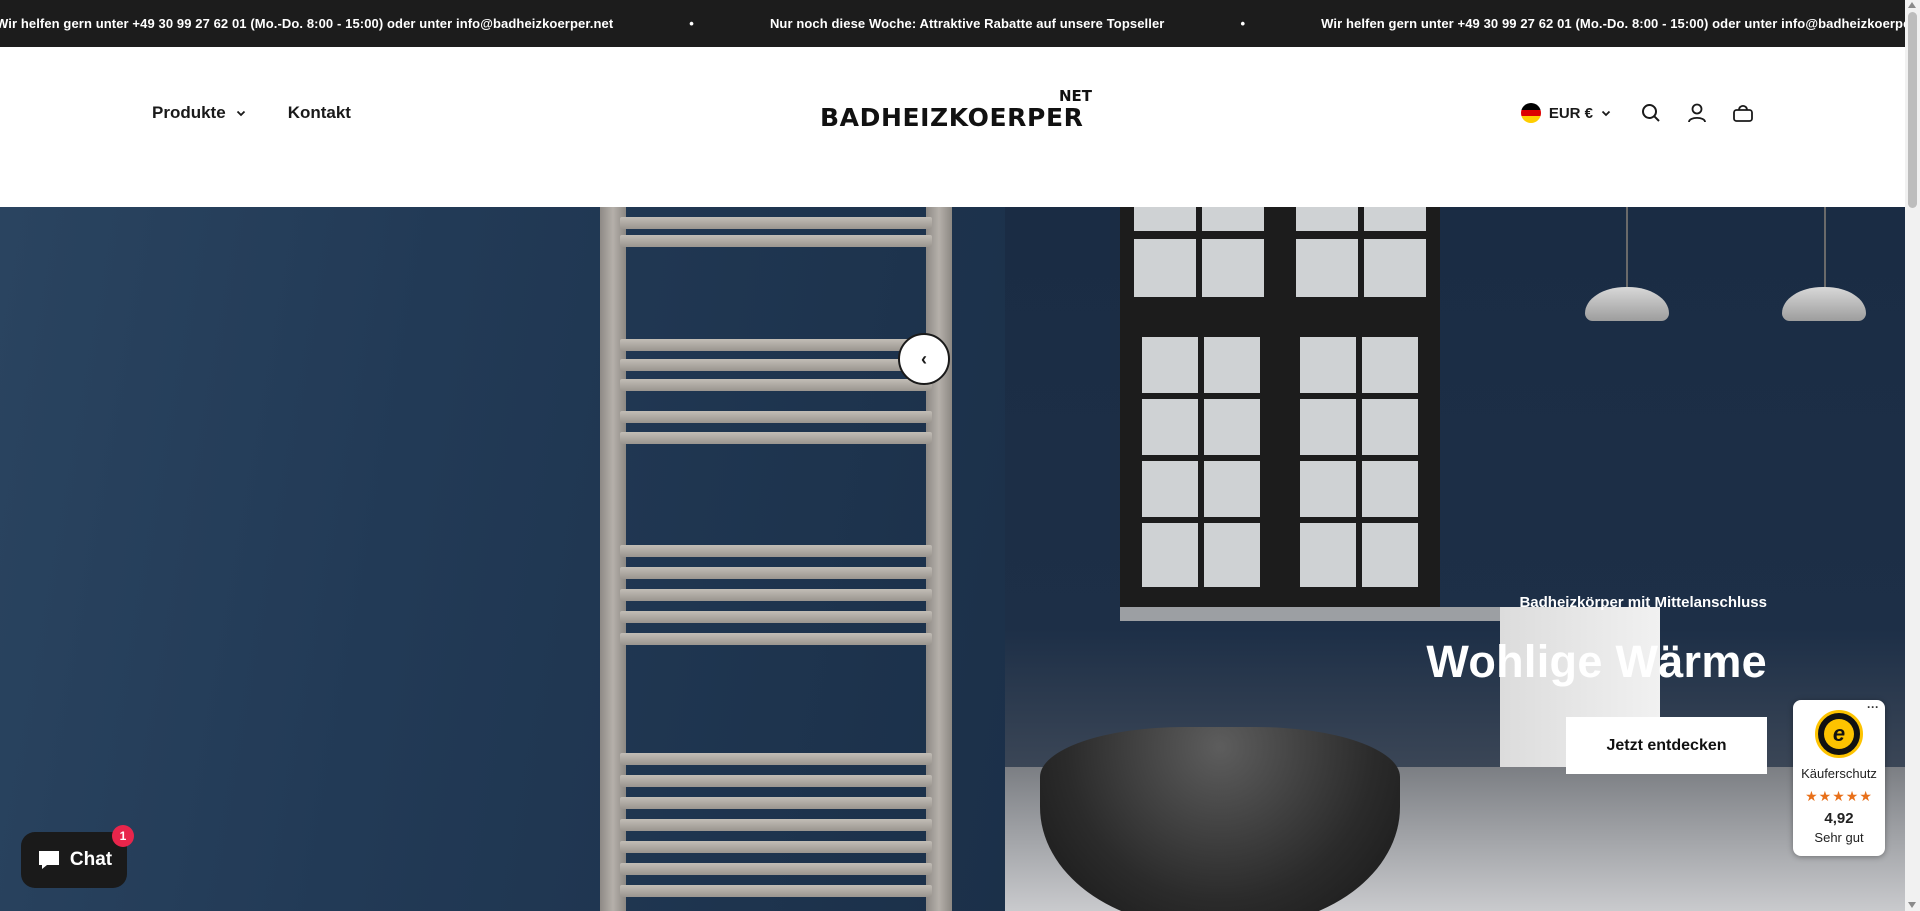  What do you see at coordinates (251, 113) in the screenshot?
I see `main-nav: Produkte Kontakt` at bounding box center [251, 113].